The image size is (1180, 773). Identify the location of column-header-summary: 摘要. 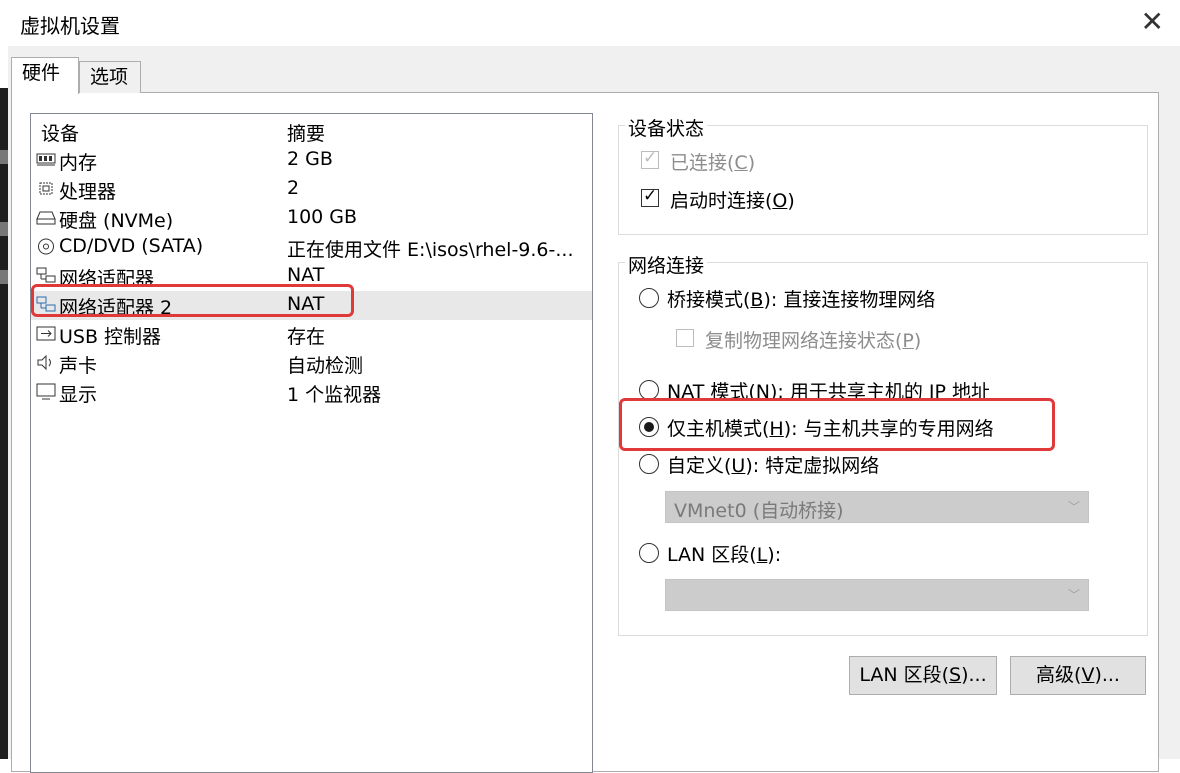
(306, 132).